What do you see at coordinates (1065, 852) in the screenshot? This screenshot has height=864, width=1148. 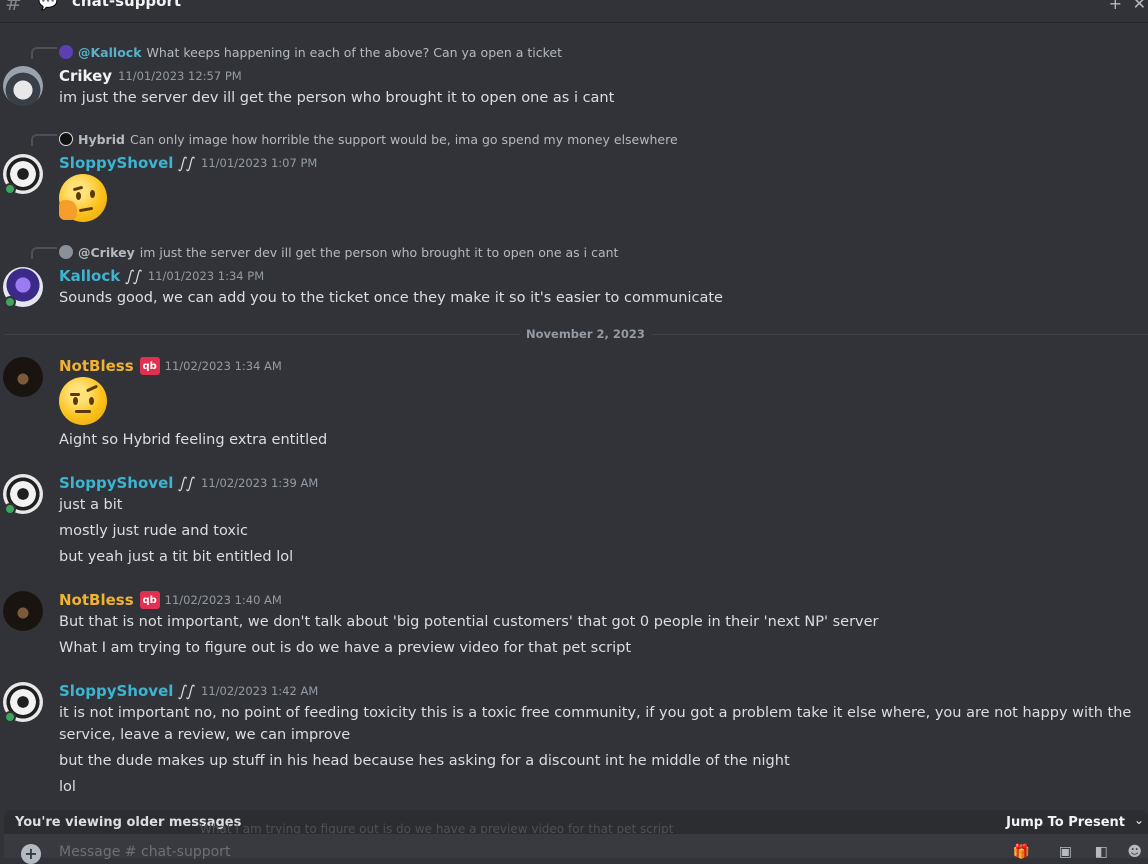 I see `gif-icon: ▣` at bounding box center [1065, 852].